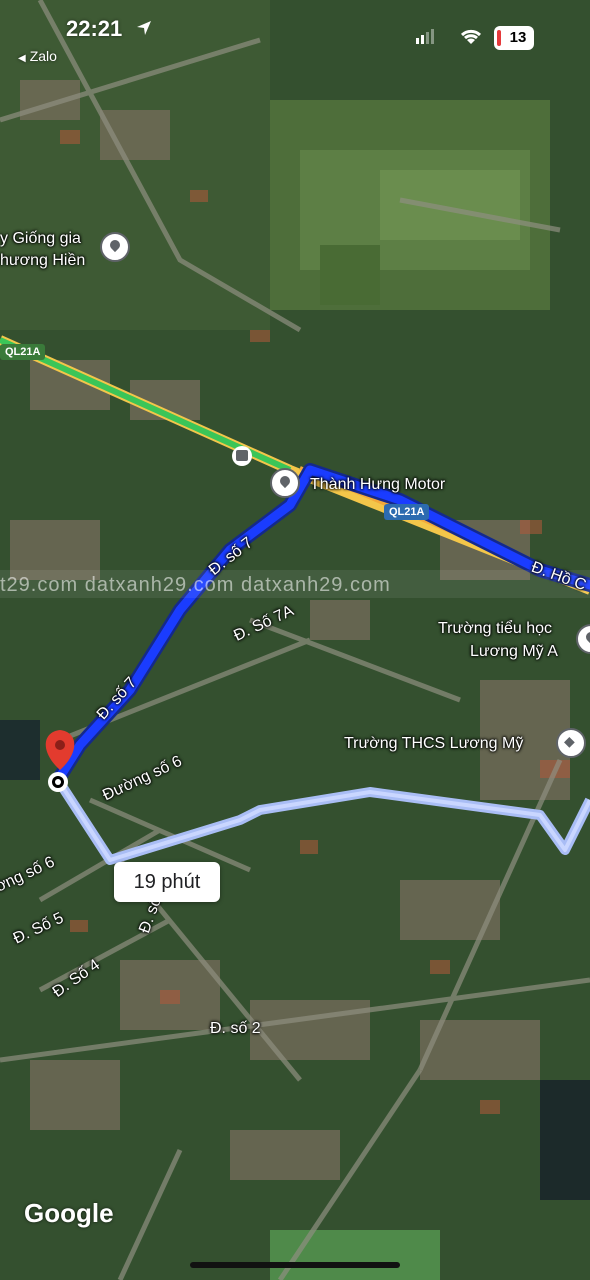  Describe the element at coordinates (471, 36) in the screenshot. I see `wifi-icon` at that location.